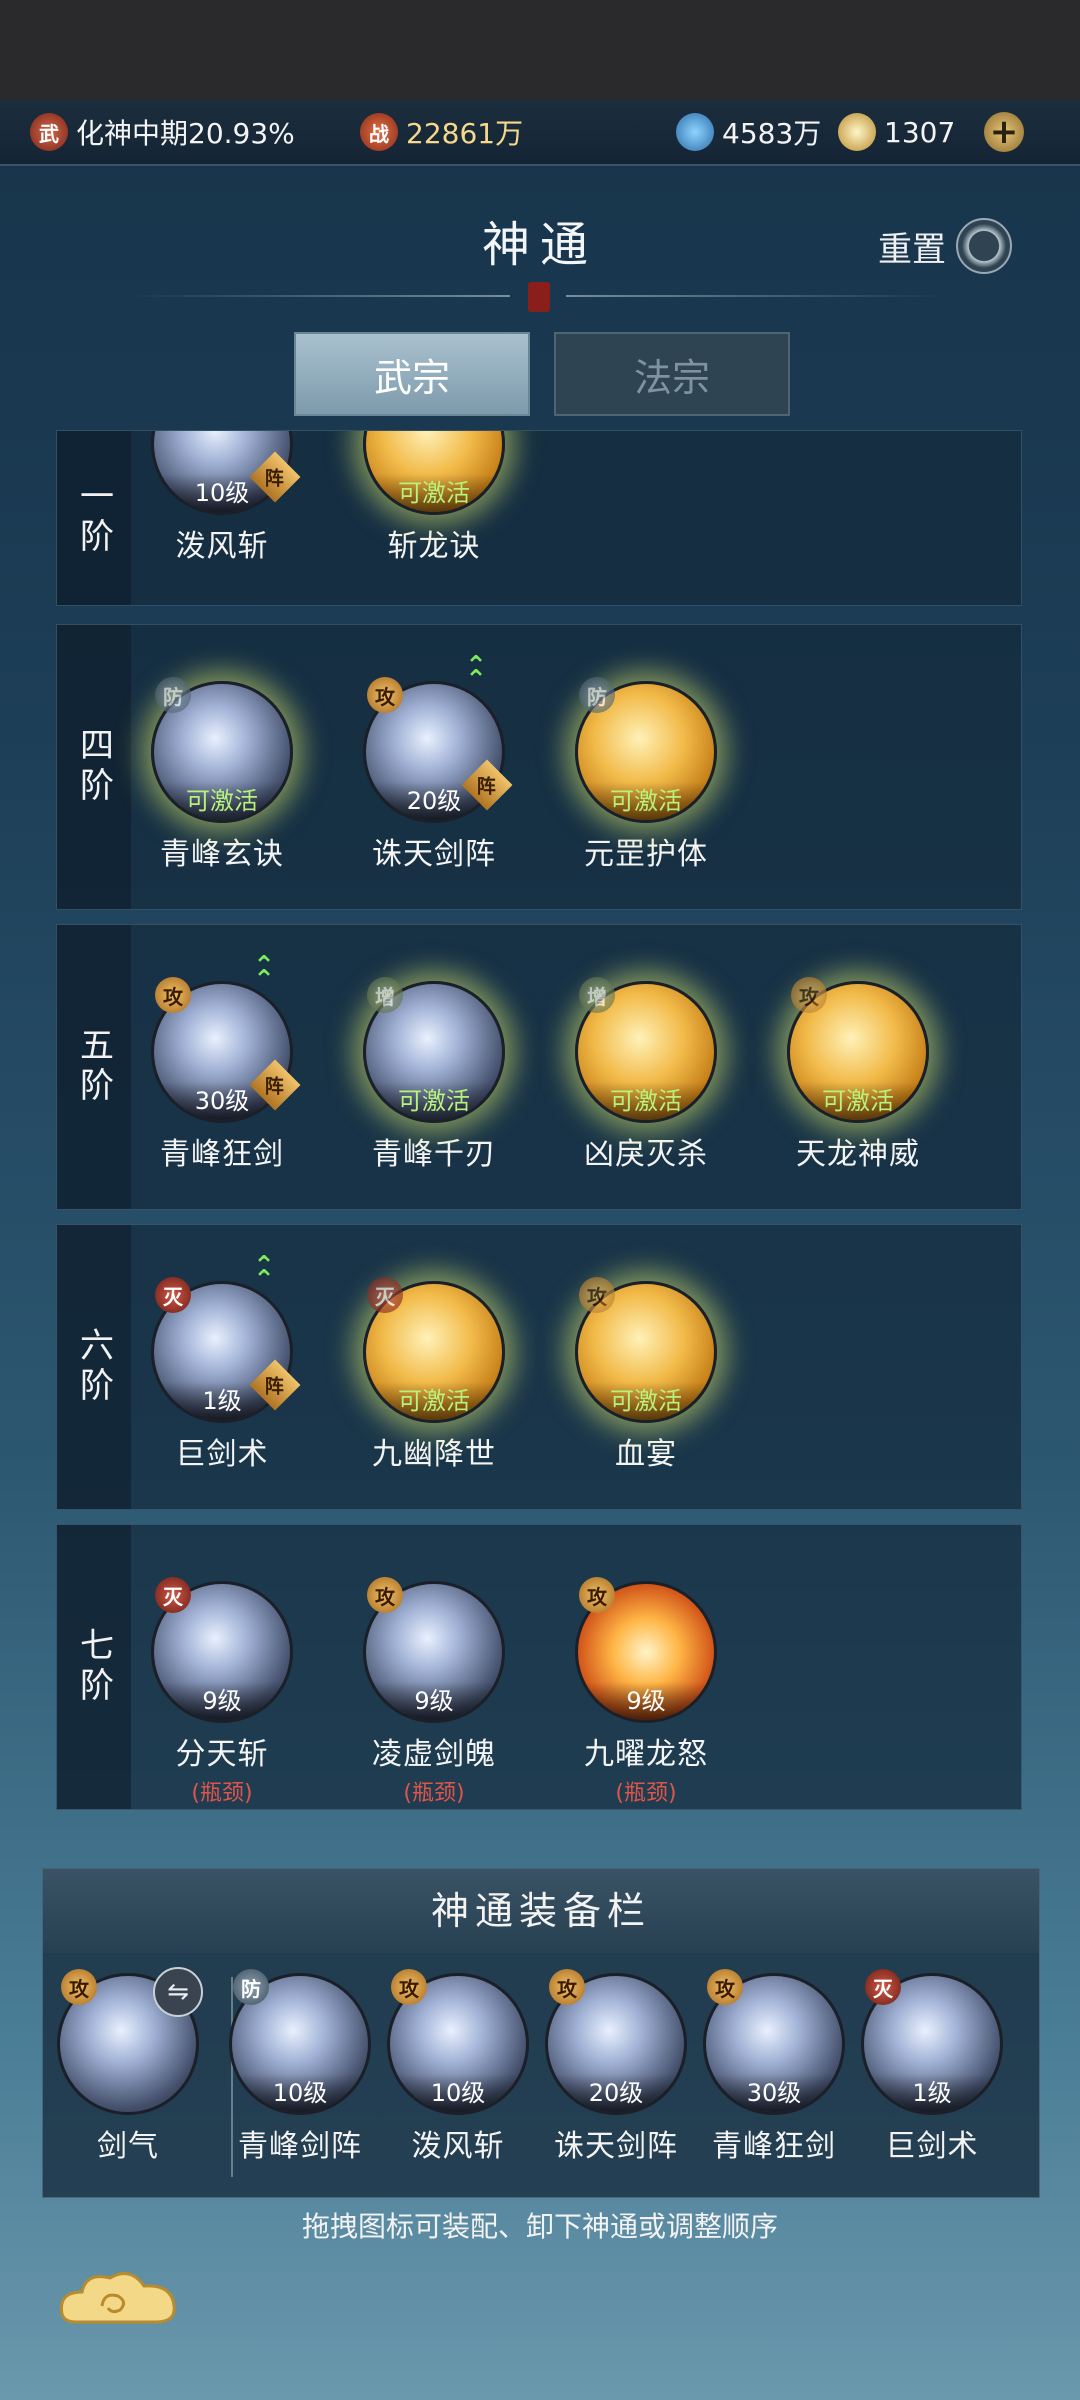  I want to click on skill-name: 凶戾灭杀, so click(646, 1154).